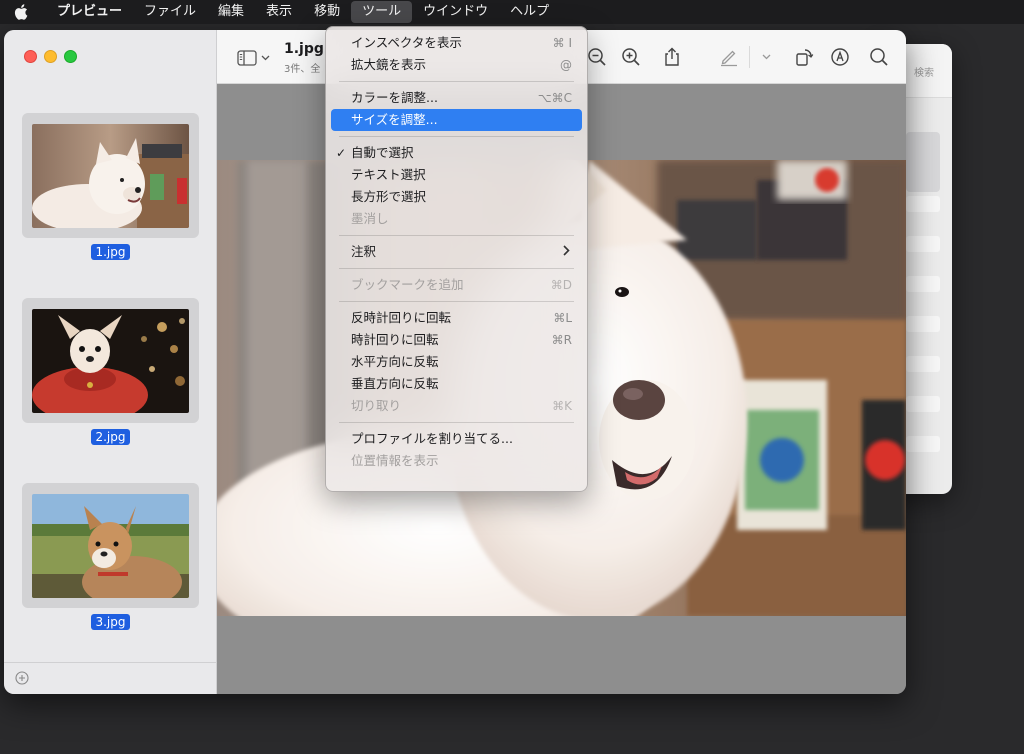 The image size is (1024, 754). Describe the element at coordinates (110, 437) in the screenshot. I see `thumbnail-label: 2.jpg` at that location.